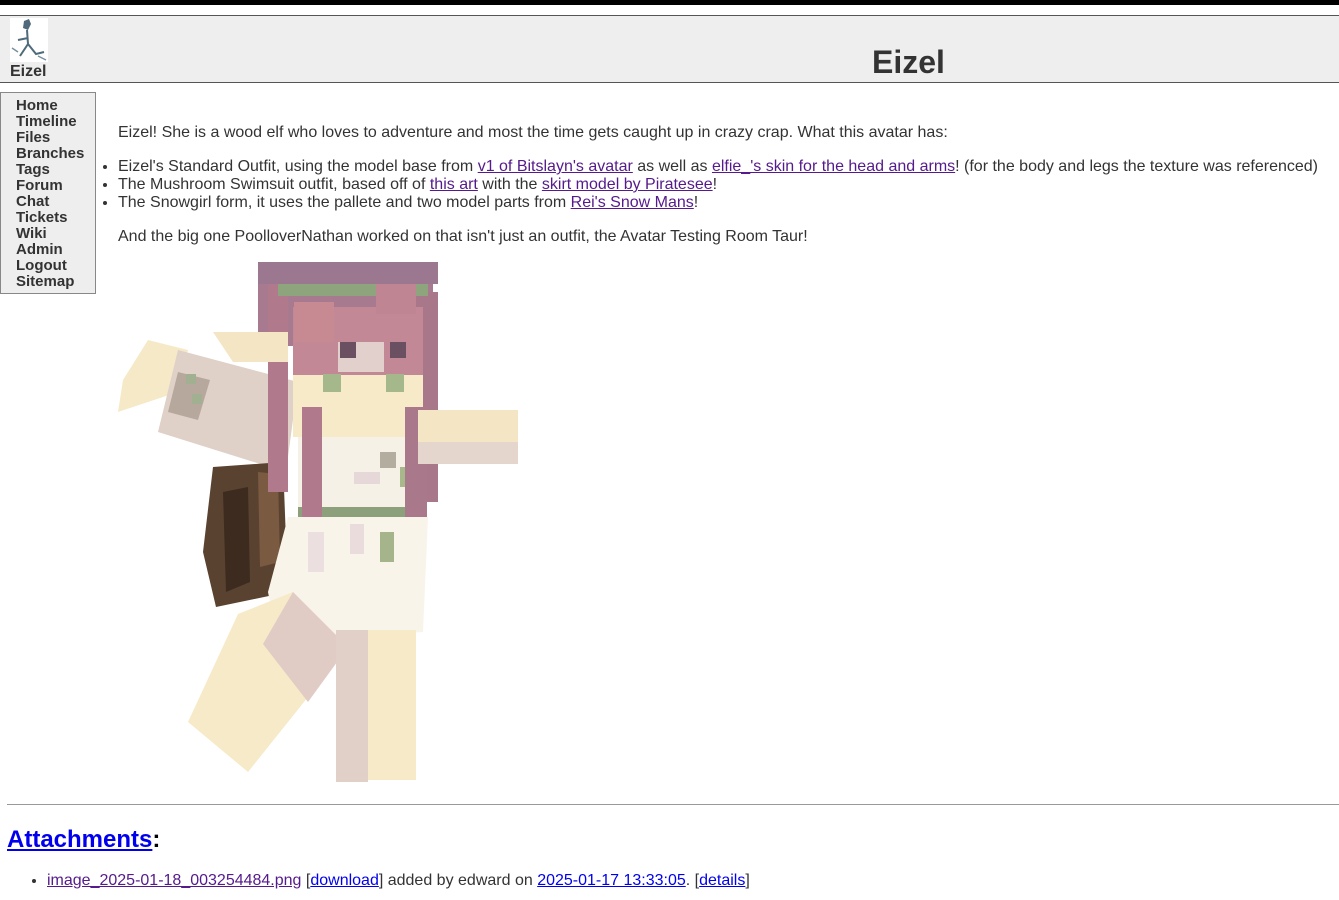 The width and height of the screenshot is (1339, 900). What do you see at coordinates (509, 184) in the screenshot?
I see `item-text: with the` at bounding box center [509, 184].